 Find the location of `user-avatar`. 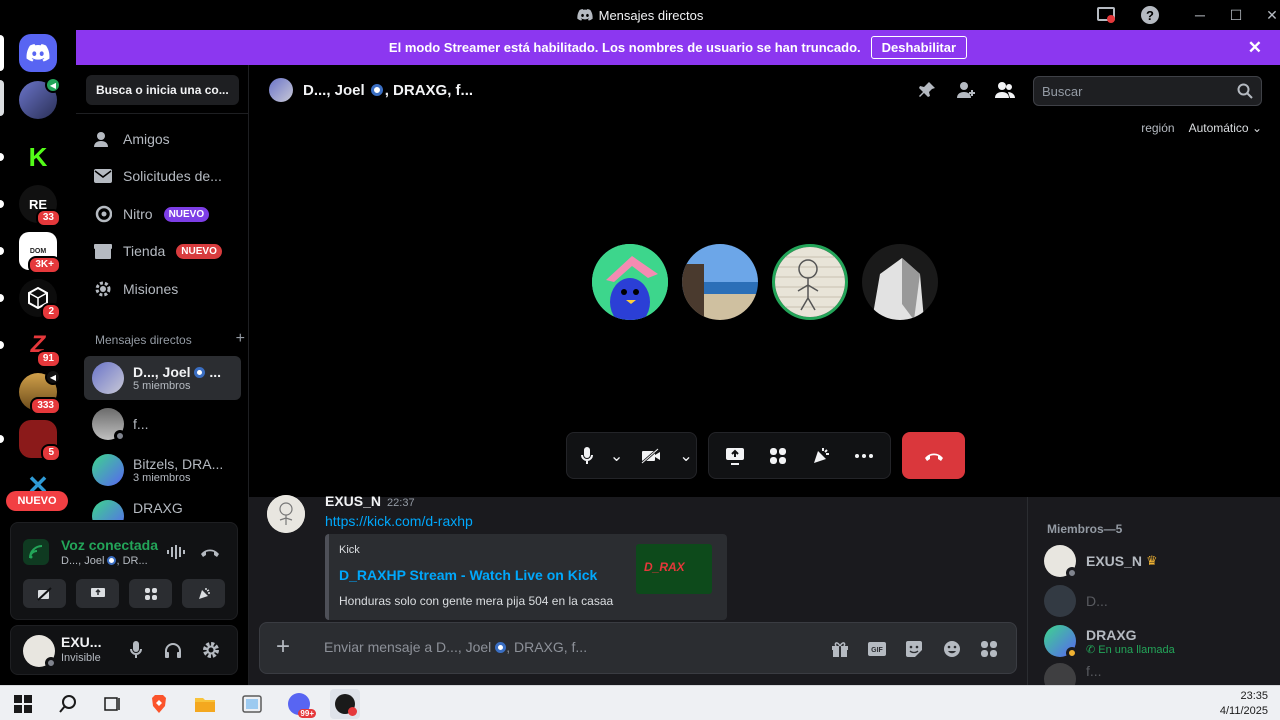

user-avatar is located at coordinates (40, 652).